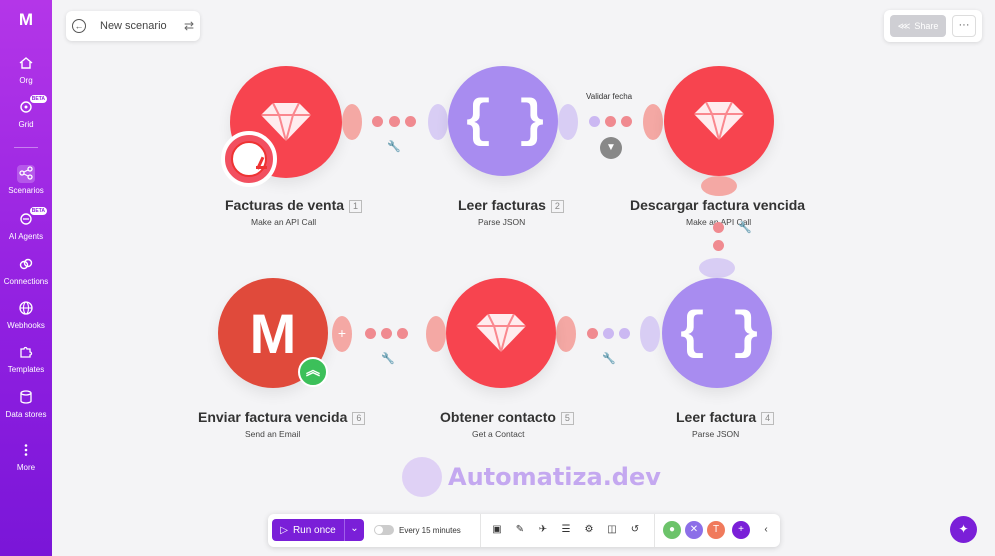 The height and width of the screenshot is (556, 995). What do you see at coordinates (308, 530) in the screenshot?
I see `run-once-button: ▷ Run once` at bounding box center [308, 530].